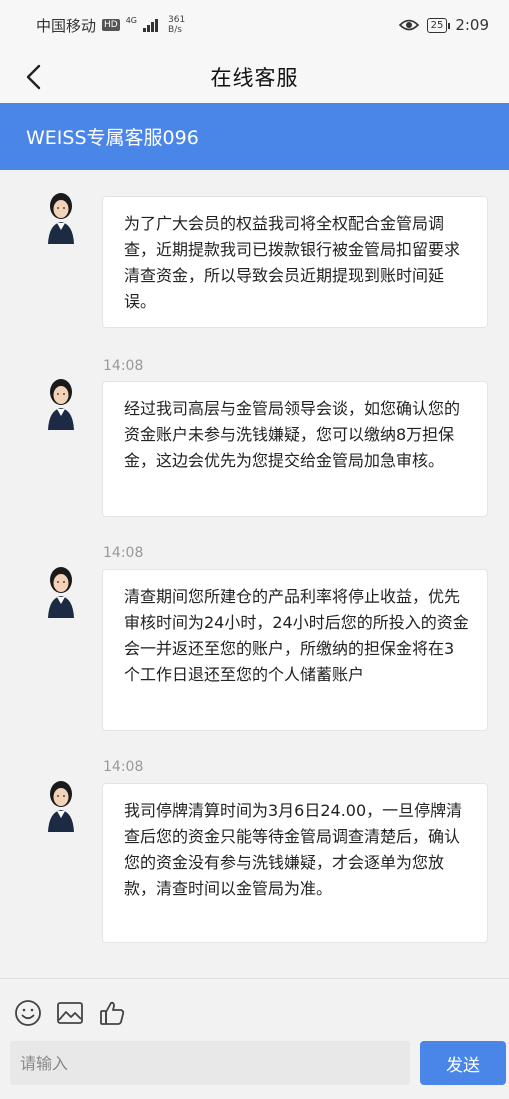 This screenshot has width=509, height=1099. Describe the element at coordinates (254, 1005) in the screenshot. I see `toolbar` at that location.